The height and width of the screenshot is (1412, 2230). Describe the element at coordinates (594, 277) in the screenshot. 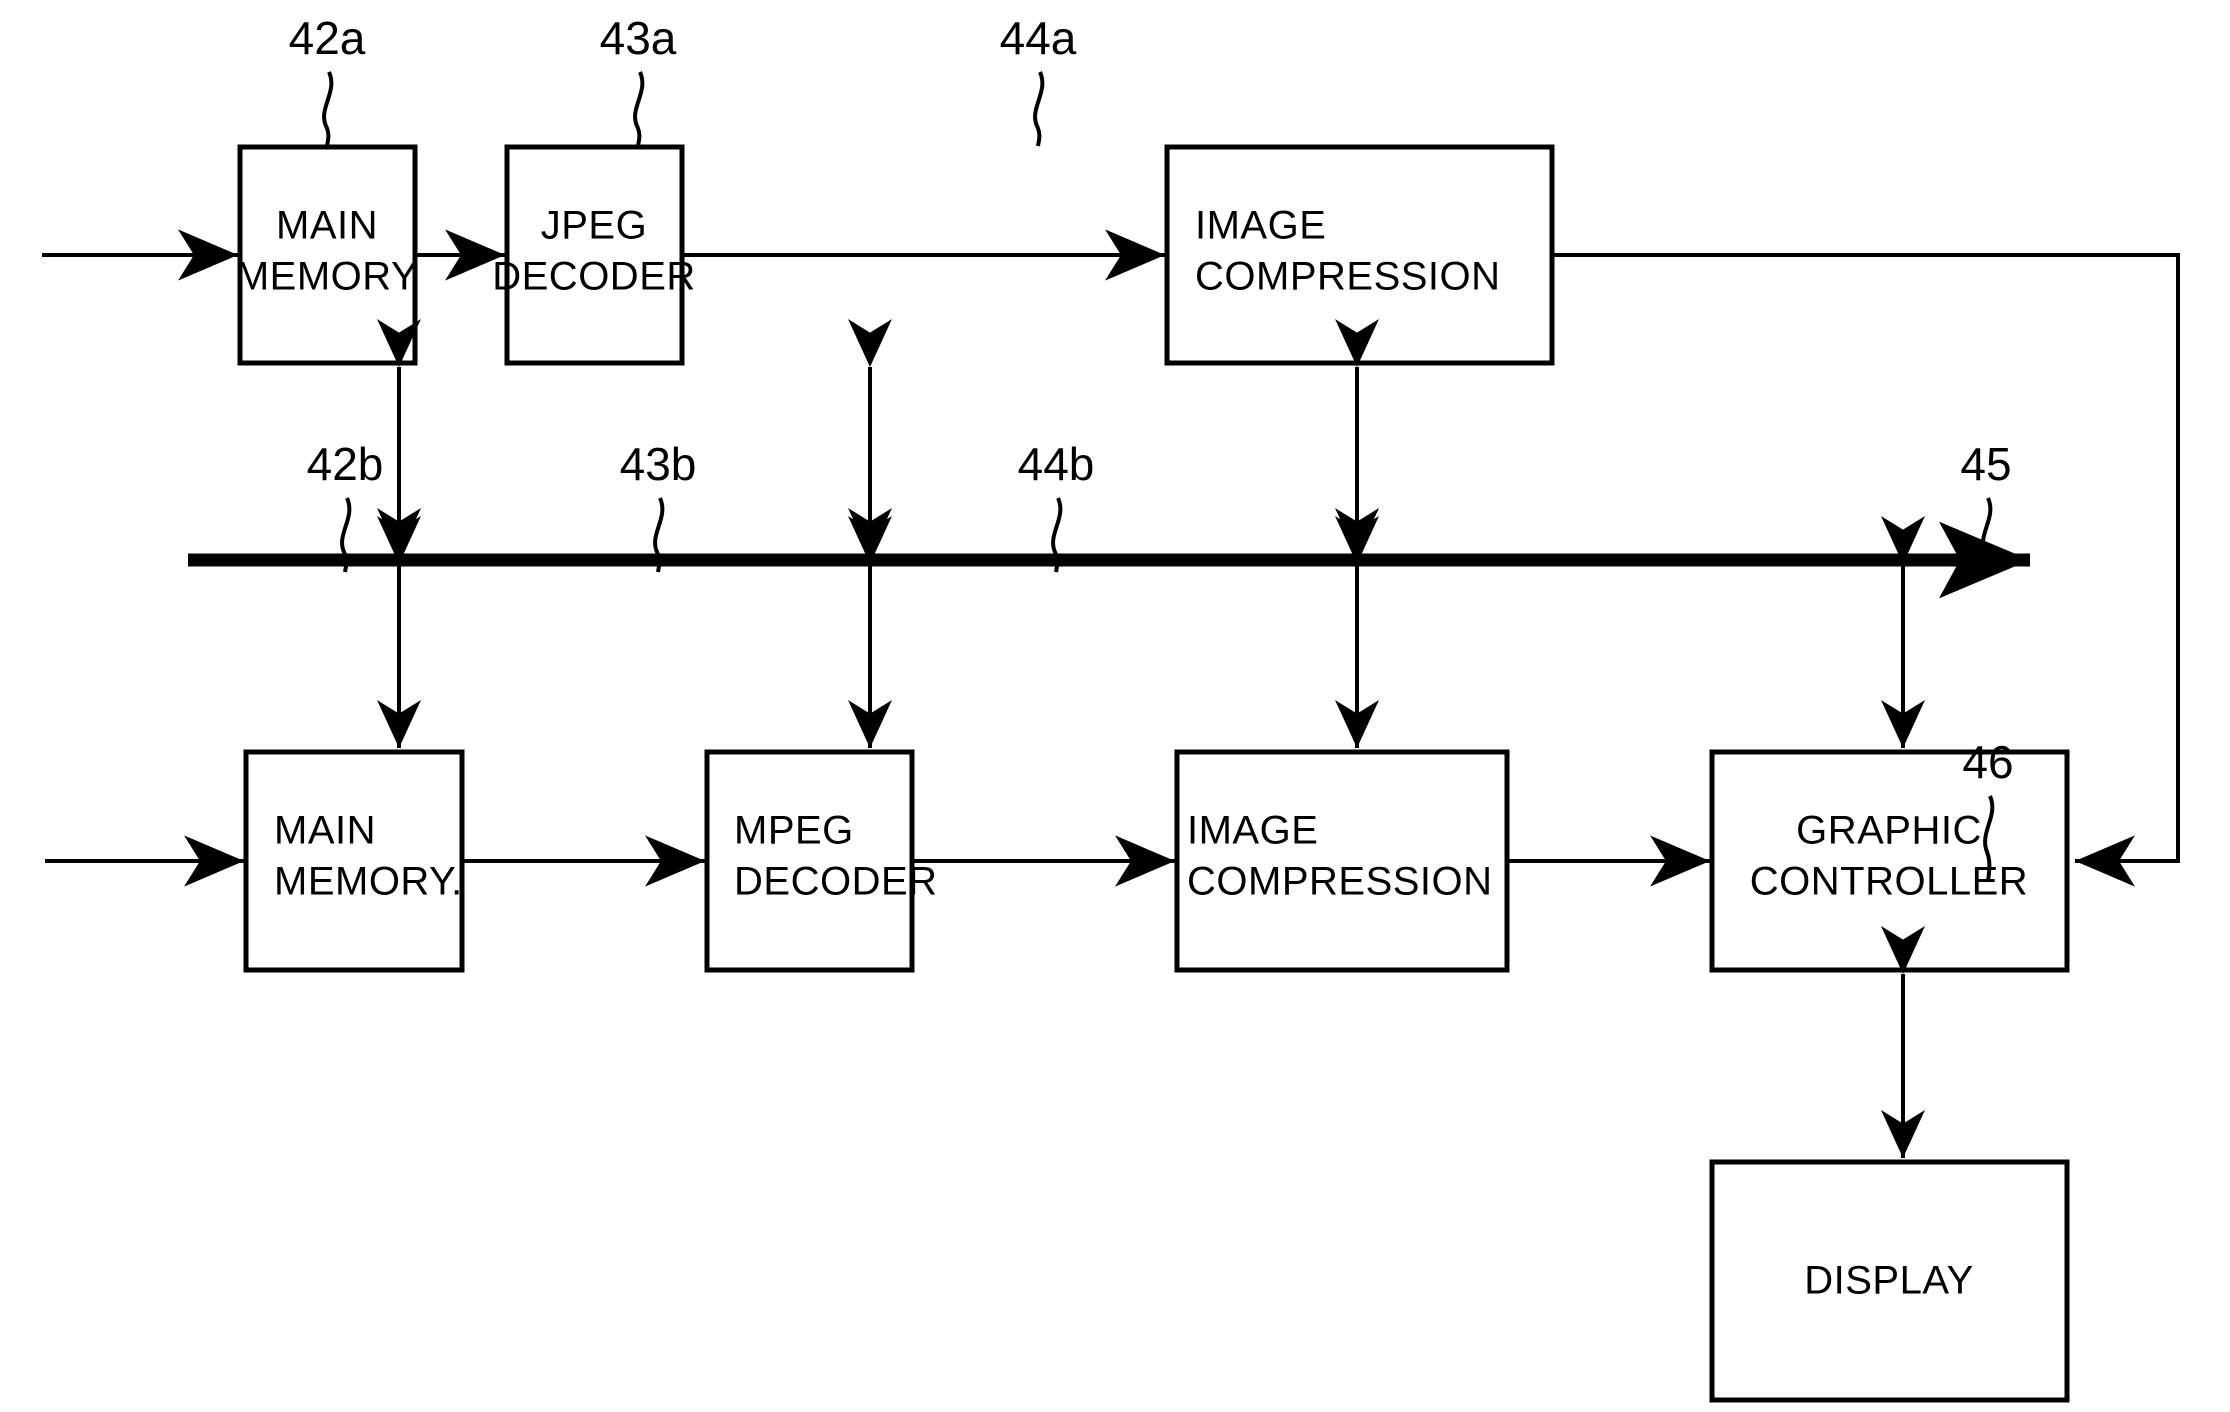

I see `block-43a-line2: DECODER` at that location.